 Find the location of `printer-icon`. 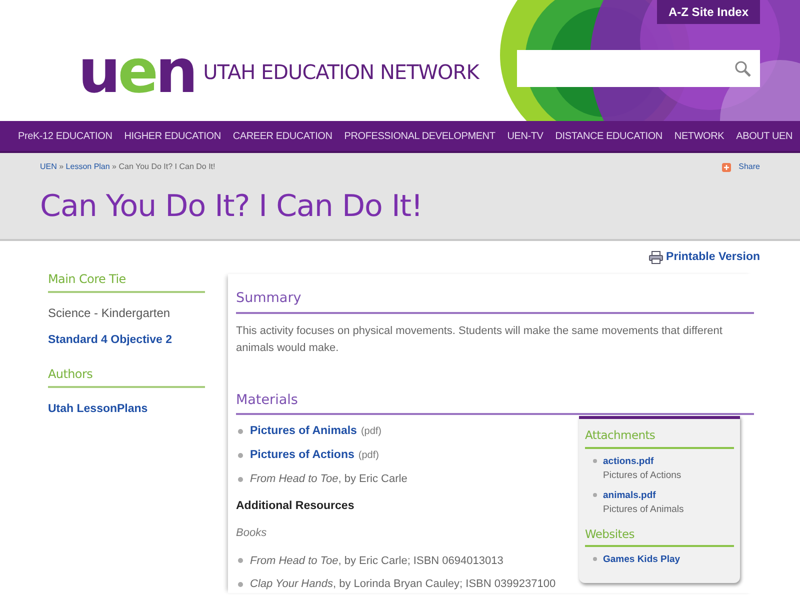

printer-icon is located at coordinates (656, 257).